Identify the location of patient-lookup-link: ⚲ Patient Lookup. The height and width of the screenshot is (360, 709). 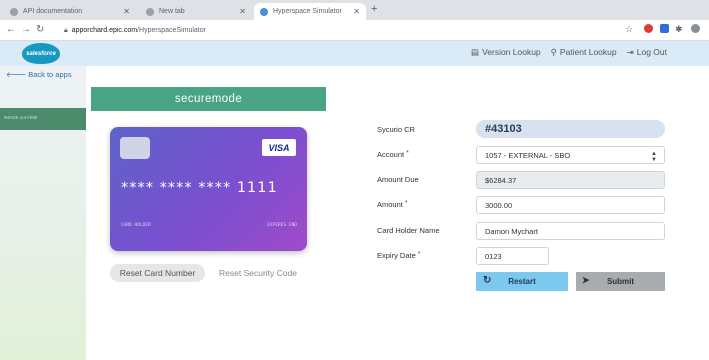
(584, 52).